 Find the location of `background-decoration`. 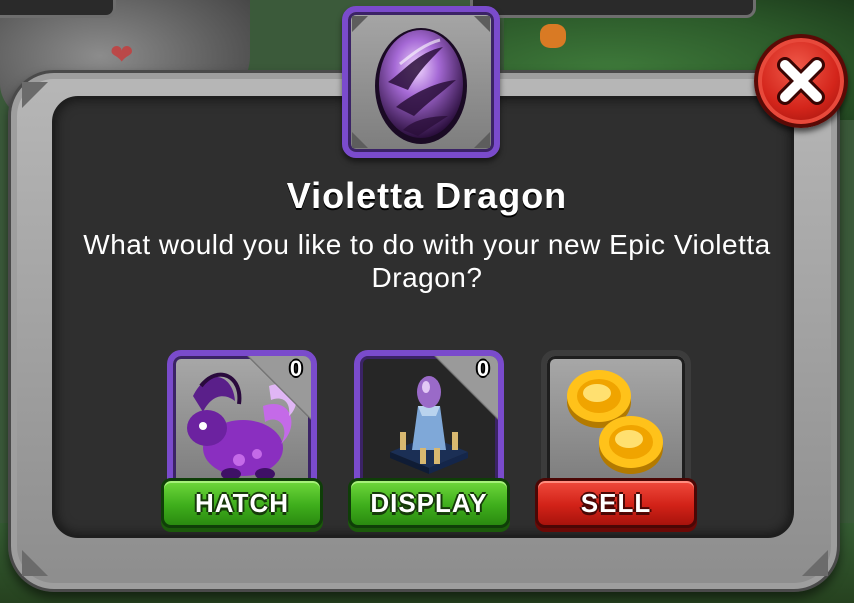

background-decoration is located at coordinates (553, 36).